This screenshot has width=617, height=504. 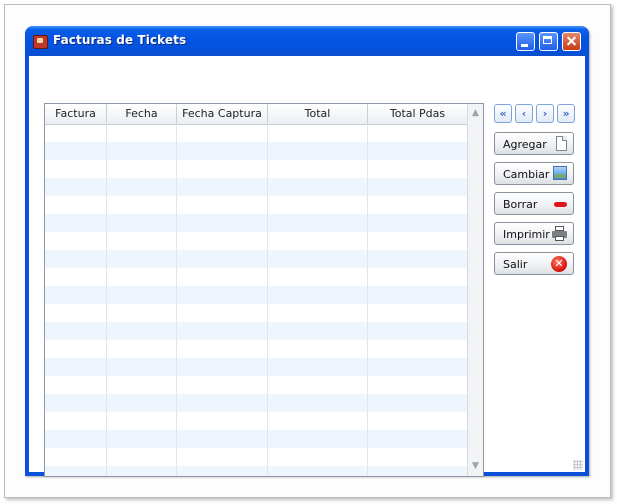 What do you see at coordinates (120, 40) in the screenshot?
I see `window-title: Facturas de Tickets` at bounding box center [120, 40].